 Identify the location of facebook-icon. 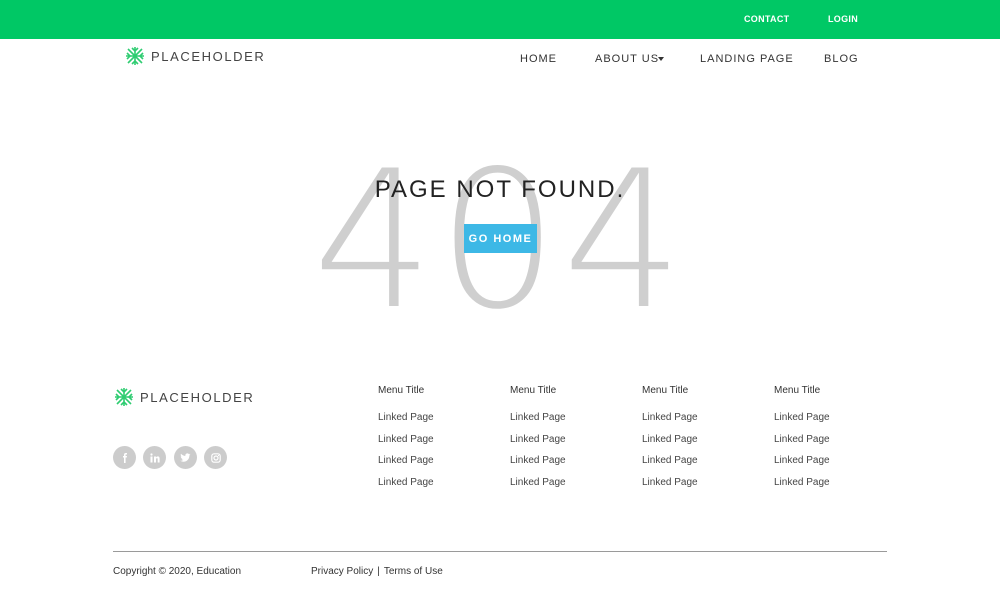
(124, 457).